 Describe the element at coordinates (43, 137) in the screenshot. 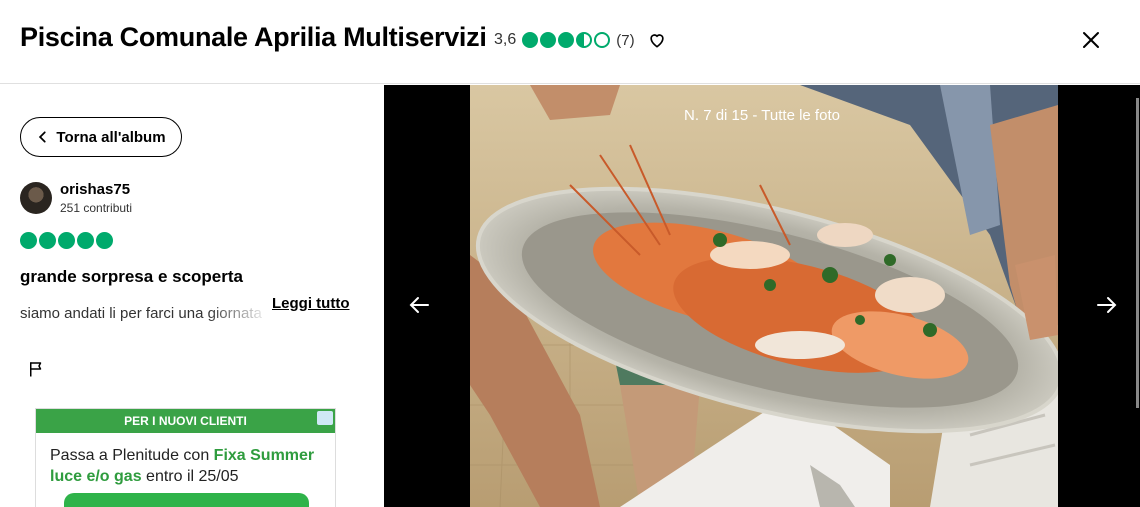

I see `chevron-left-icon` at that location.